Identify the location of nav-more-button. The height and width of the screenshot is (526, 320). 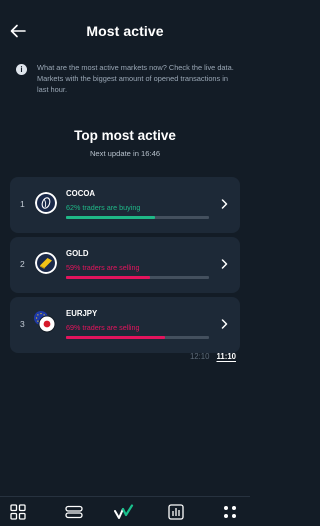
(230, 512).